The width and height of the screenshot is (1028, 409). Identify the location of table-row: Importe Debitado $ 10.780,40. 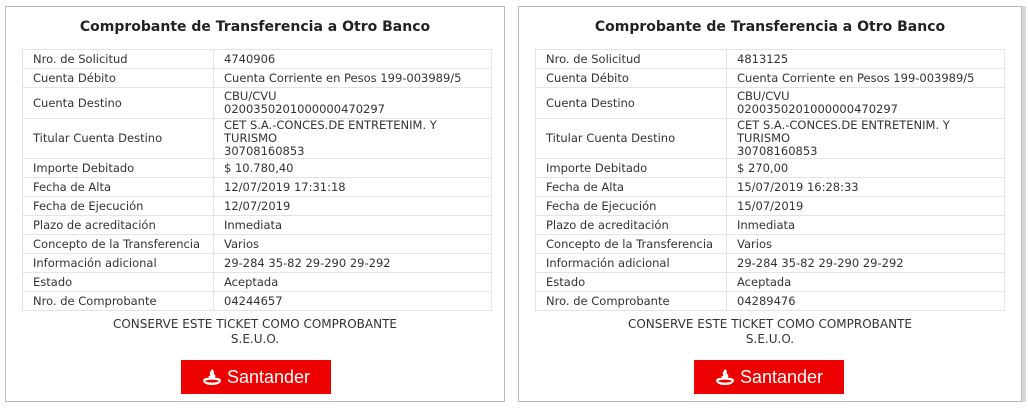
(257, 168).